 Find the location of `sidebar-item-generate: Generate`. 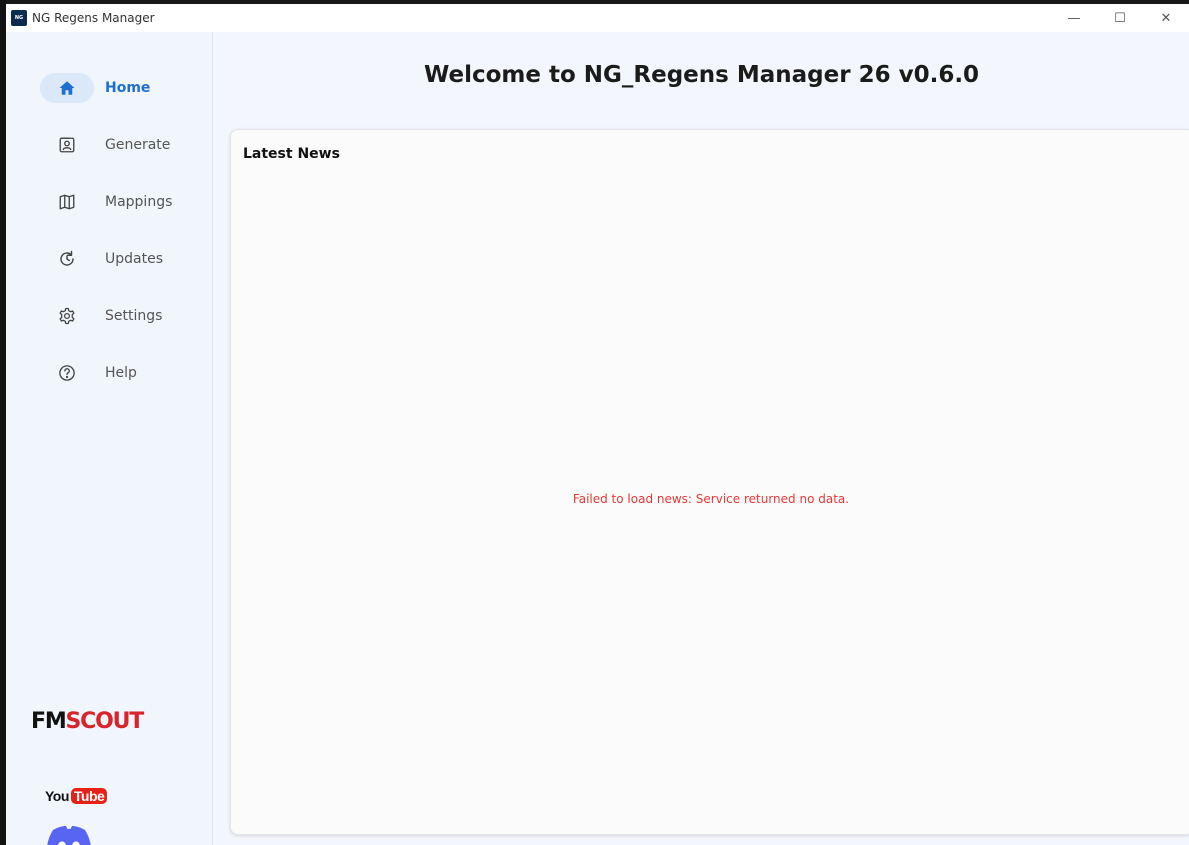

sidebar-item-generate: Generate is located at coordinates (120, 145).